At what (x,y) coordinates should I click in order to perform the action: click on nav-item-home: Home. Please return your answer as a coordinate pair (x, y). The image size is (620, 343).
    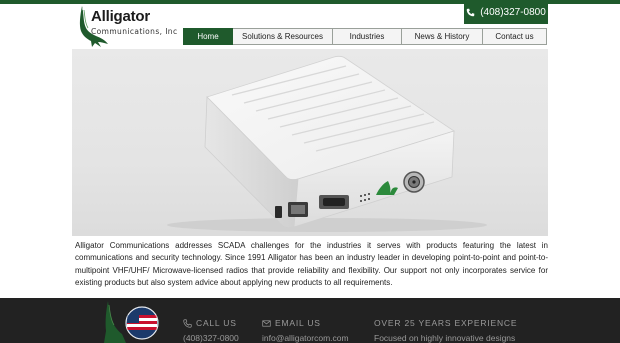
    Looking at the image, I should click on (208, 36).